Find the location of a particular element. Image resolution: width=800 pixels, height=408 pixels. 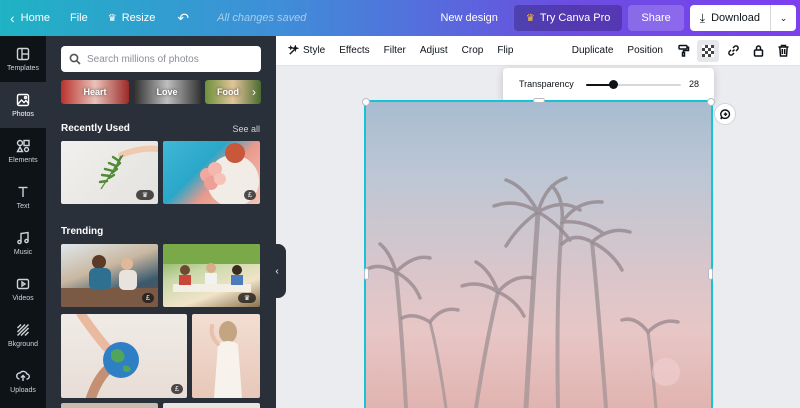

magic-style-icon is located at coordinates (293, 50).